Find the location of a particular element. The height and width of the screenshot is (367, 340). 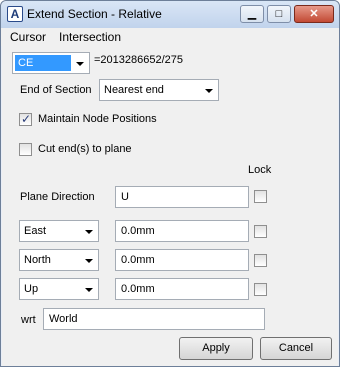

offset-lock-checkbox-up is located at coordinates (260, 289).